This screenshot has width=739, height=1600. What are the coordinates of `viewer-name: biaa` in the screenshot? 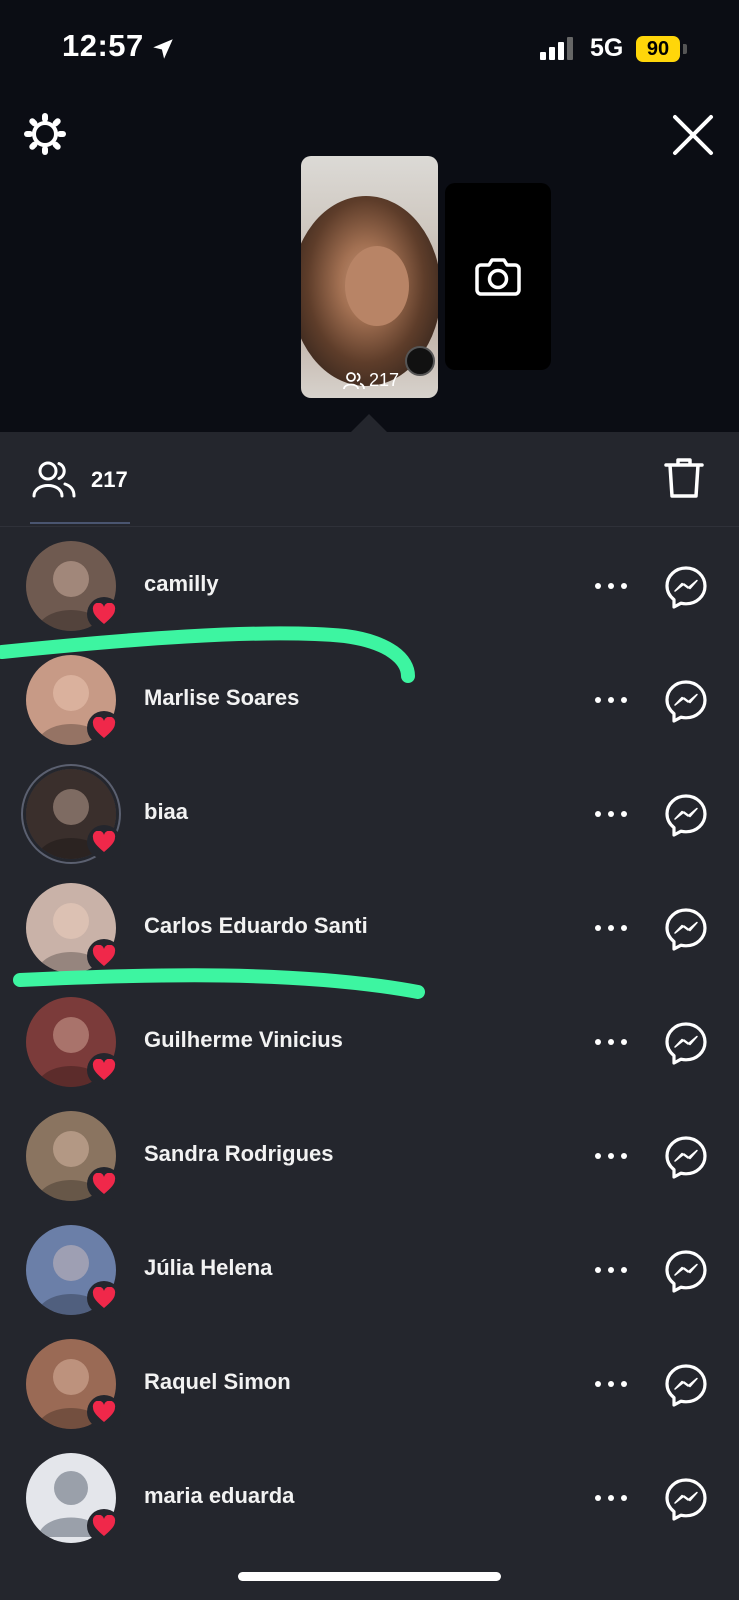 It's located at (166, 812).